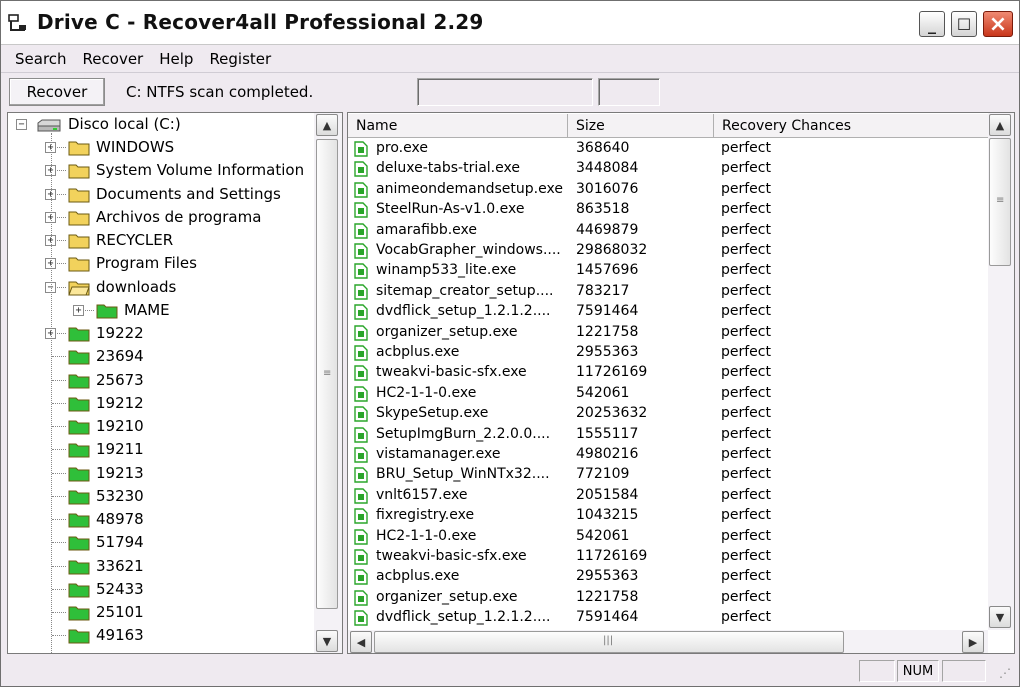  Describe the element at coordinates (641, 126) in the screenshot. I see `column-header-size: Size` at that location.